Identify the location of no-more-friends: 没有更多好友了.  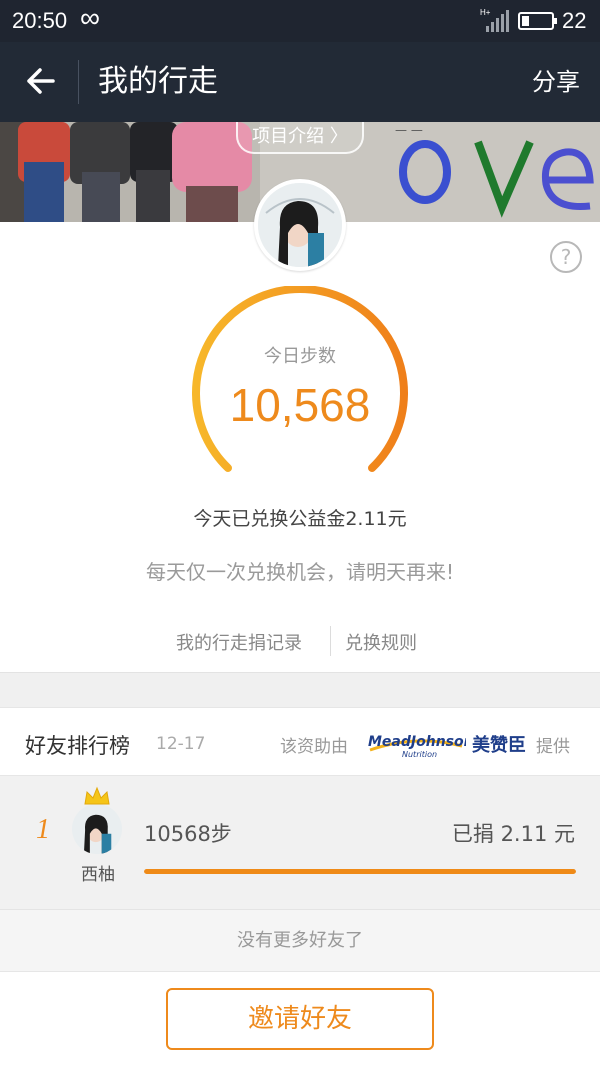
(300, 941).